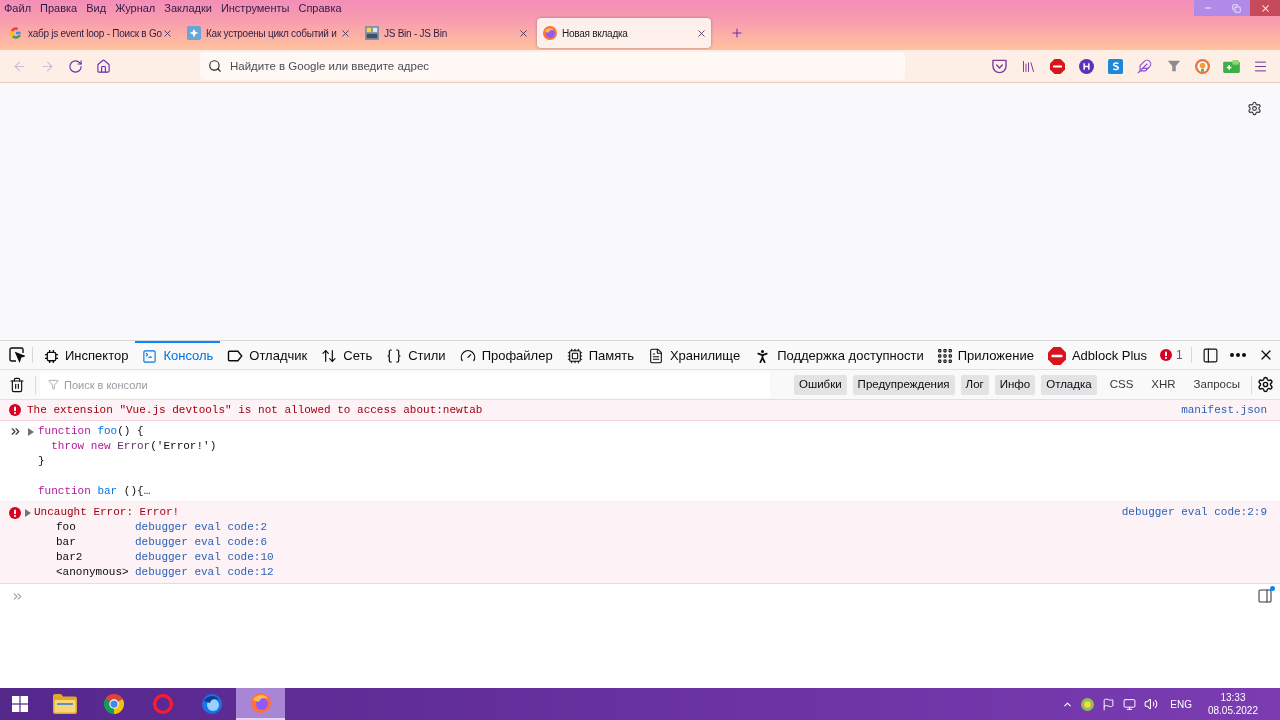 The width and height of the screenshot is (1280, 720). I want to click on stack-frame-function: <anonymous>, so click(93, 572).